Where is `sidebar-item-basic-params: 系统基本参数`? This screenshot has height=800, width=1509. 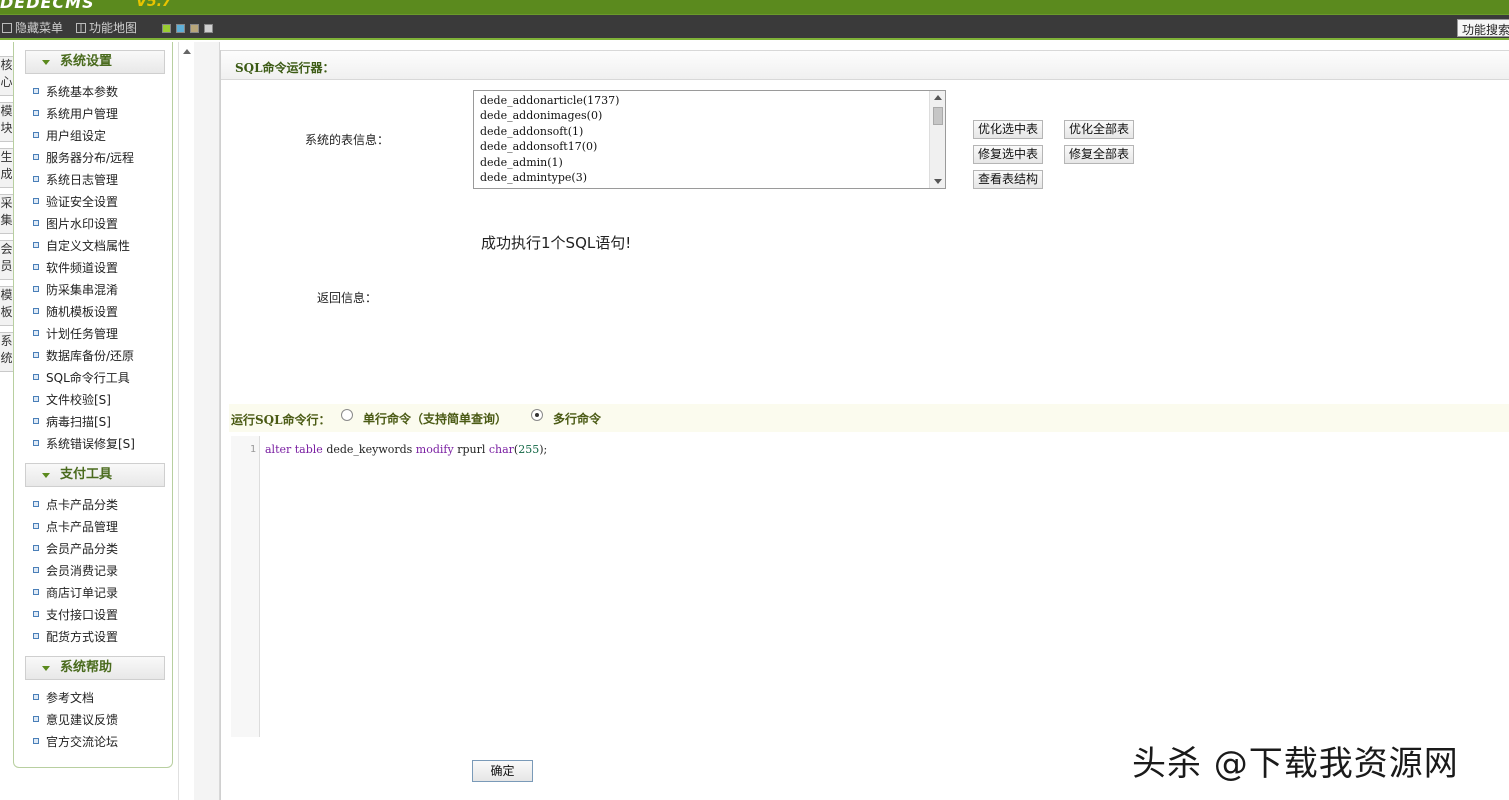
sidebar-item-basic-params: 系统基本参数 is located at coordinates (75, 91).